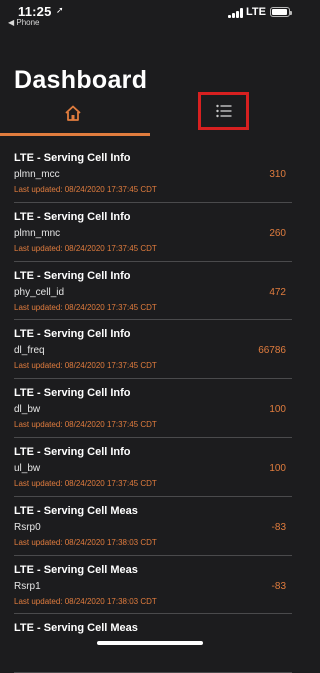 The height and width of the screenshot is (673, 320). Describe the element at coordinates (236, 13) in the screenshot. I see `signal-strength-icon` at that location.